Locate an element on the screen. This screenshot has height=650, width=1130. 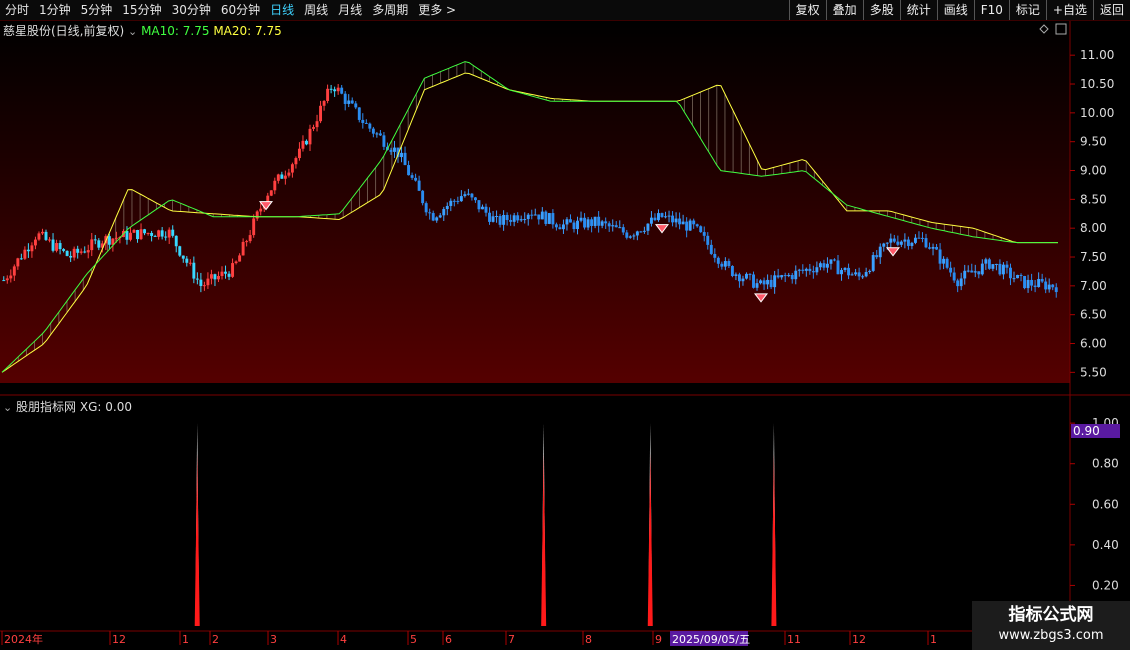
toolbar-button-7: +自选 is located at coordinates (1069, 10).